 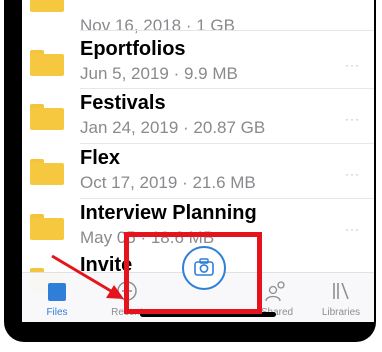 I want to click on tab-files: Files, so click(x=57, y=299).